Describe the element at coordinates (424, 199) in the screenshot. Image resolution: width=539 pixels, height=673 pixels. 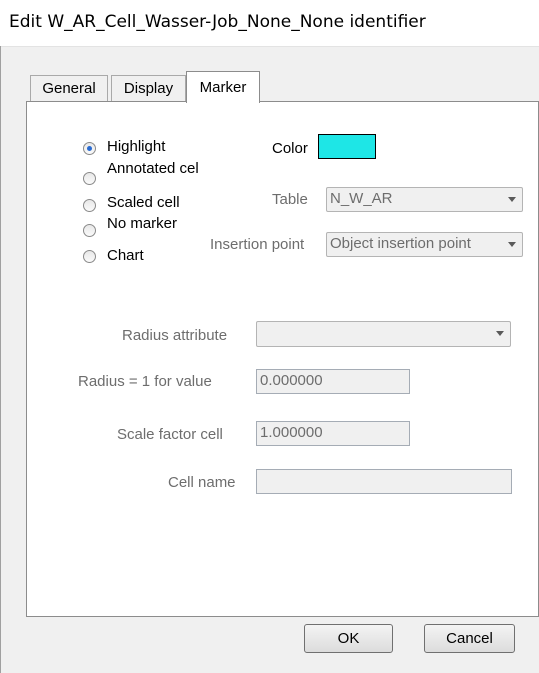
I see `table-select: N_W_AR` at that location.